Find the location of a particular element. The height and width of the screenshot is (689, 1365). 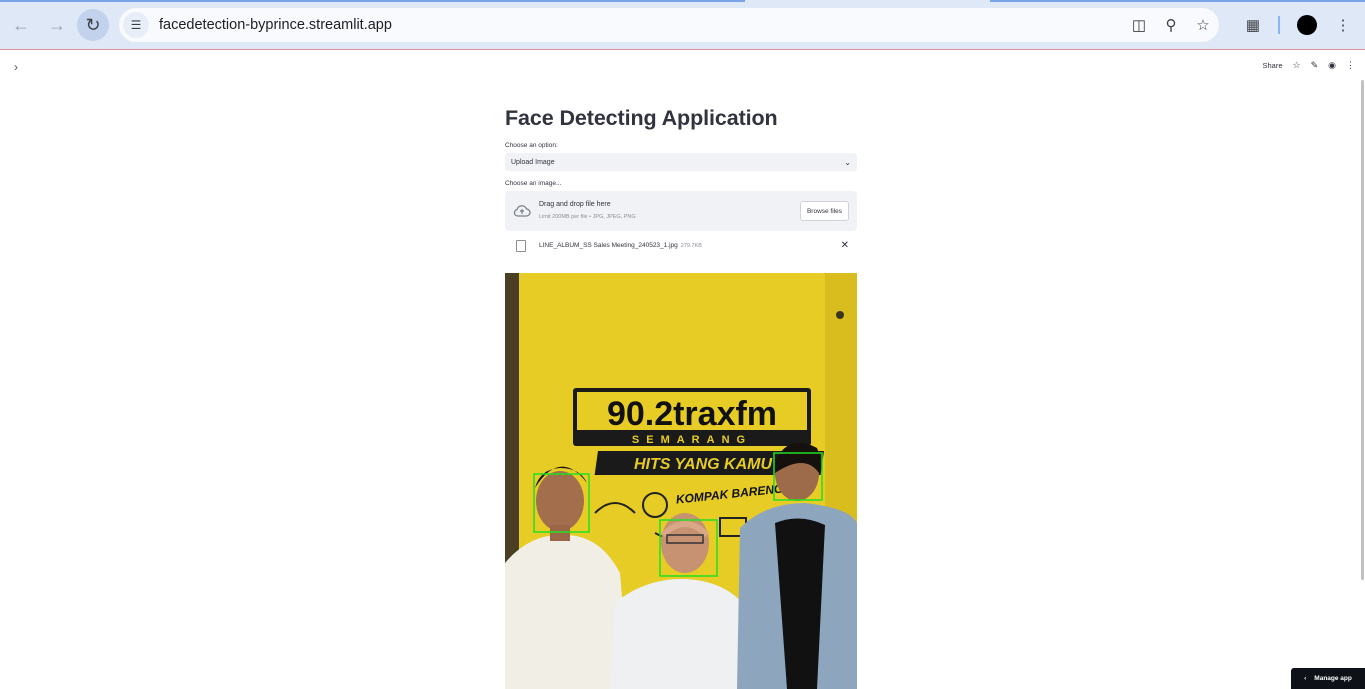

file-icon is located at coordinates (521, 246).